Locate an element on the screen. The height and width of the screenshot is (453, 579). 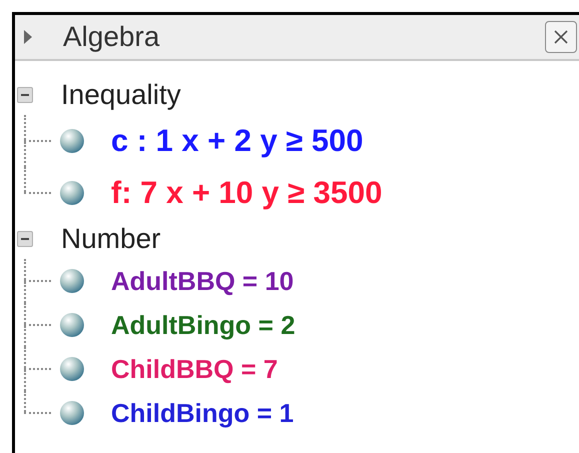
algebra-entry: AdultBBQ = 10 is located at coordinates (202, 281).